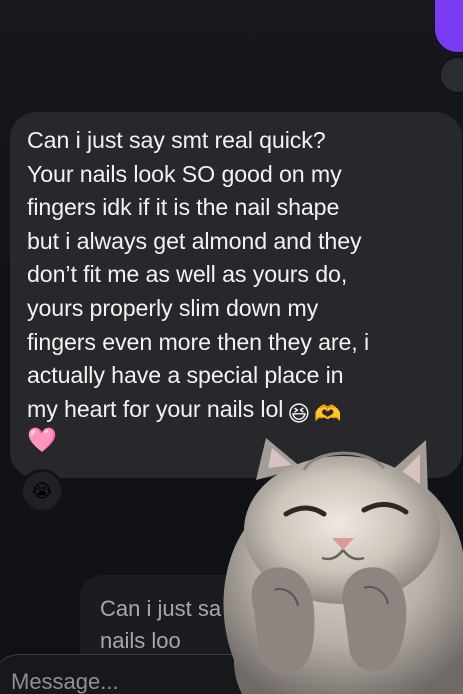 Image resolution: width=463 pixels, height=694 pixels. What do you see at coordinates (449, 26) in the screenshot?
I see `sent-message-bubble` at bounding box center [449, 26].